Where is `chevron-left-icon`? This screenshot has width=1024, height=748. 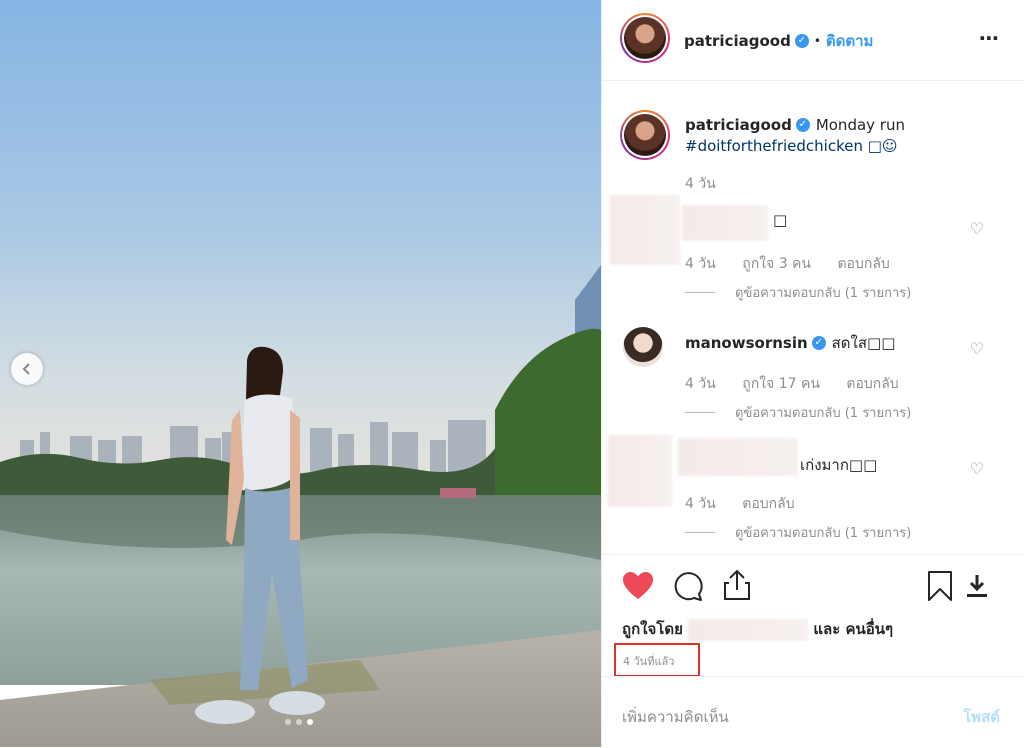
chevron-left-icon is located at coordinates (26, 369).